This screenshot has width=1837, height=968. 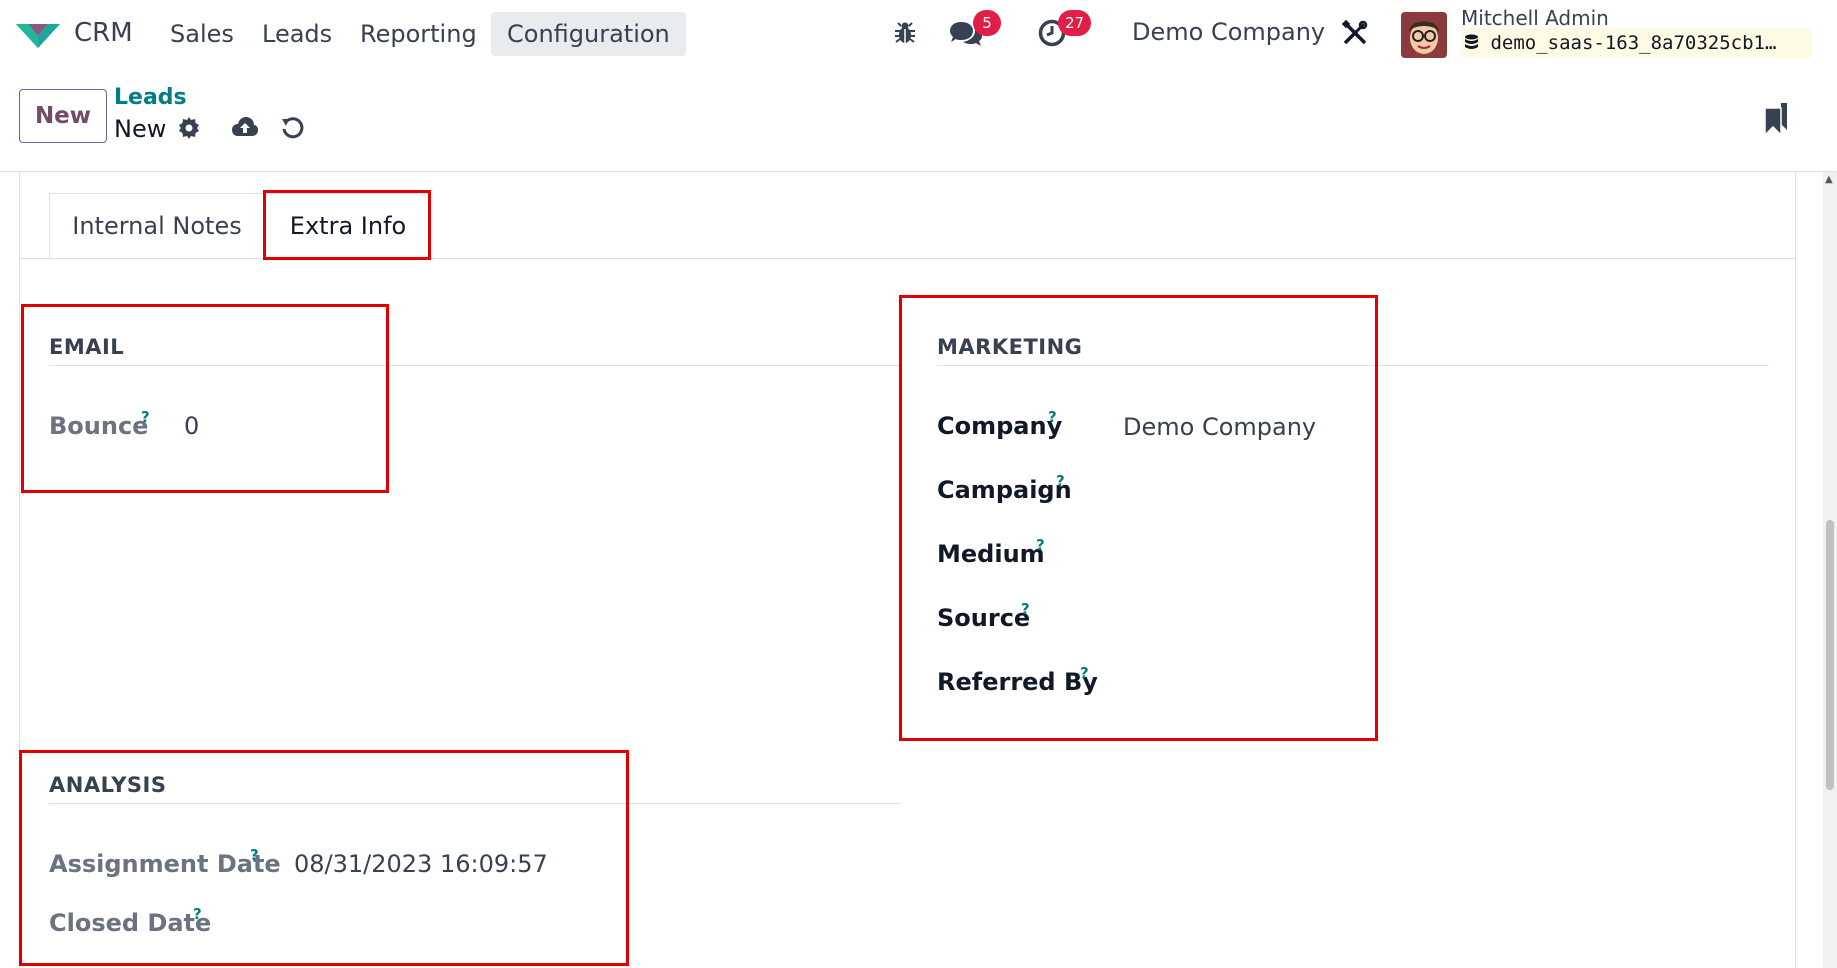 I want to click on scroll-up-arrow-icon: ▲, so click(x=1829, y=179).